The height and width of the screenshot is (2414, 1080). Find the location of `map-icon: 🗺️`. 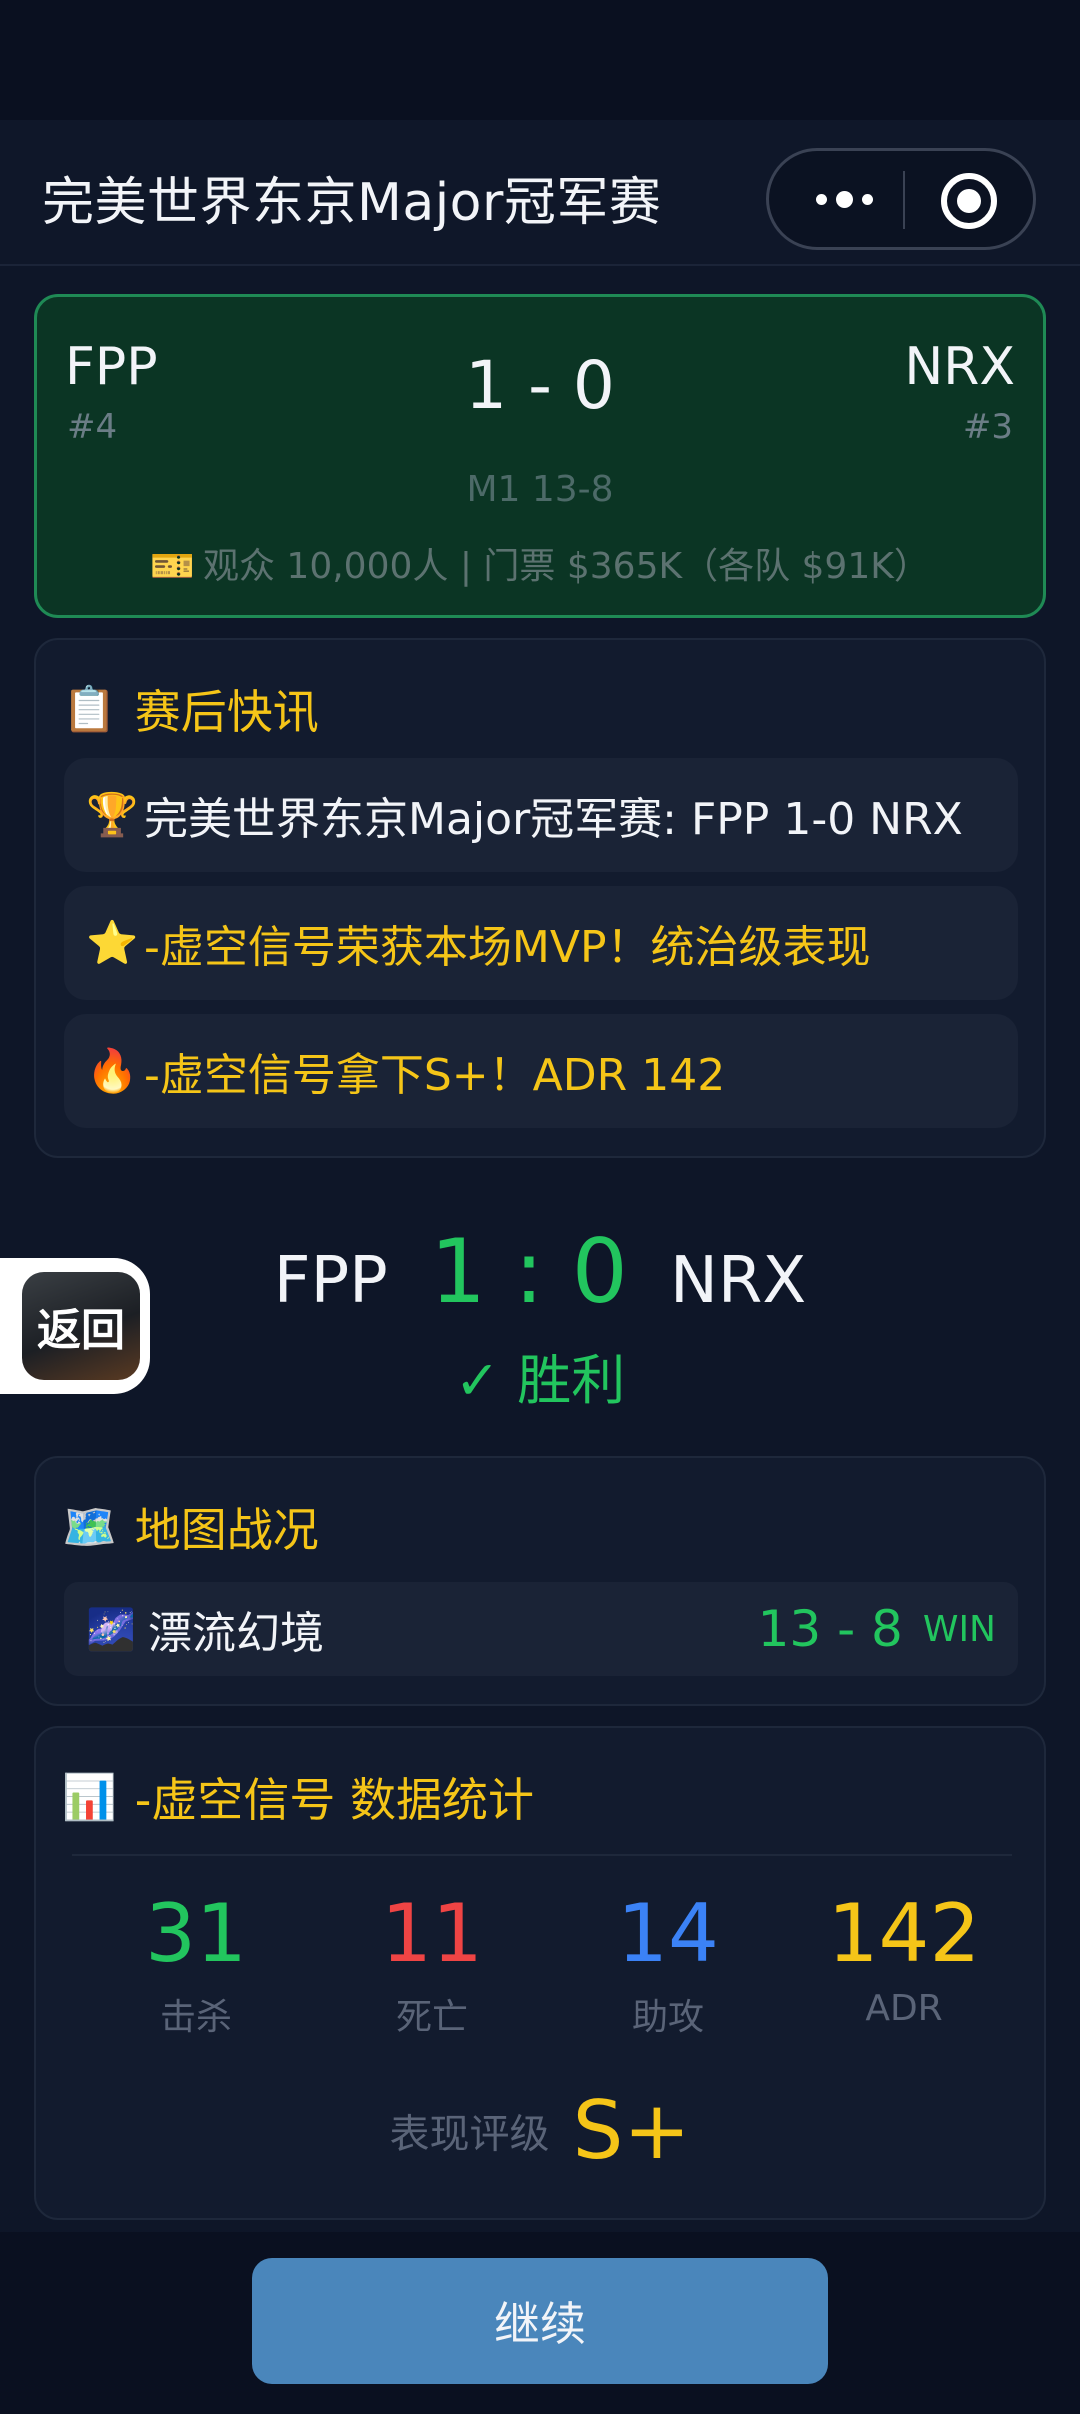

map-icon: 🗺️ is located at coordinates (89, 1527).